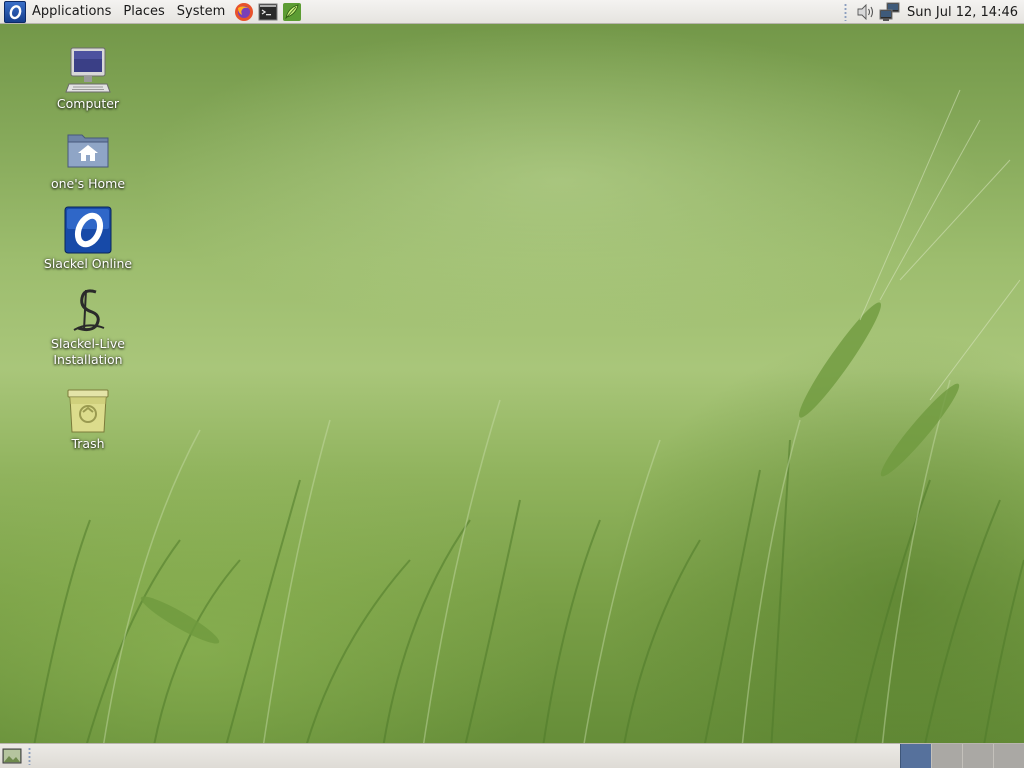 This screenshot has height=768, width=1024. What do you see at coordinates (88, 351) in the screenshot?
I see `desktop-icon-label: Slackel-Live Installation` at bounding box center [88, 351].